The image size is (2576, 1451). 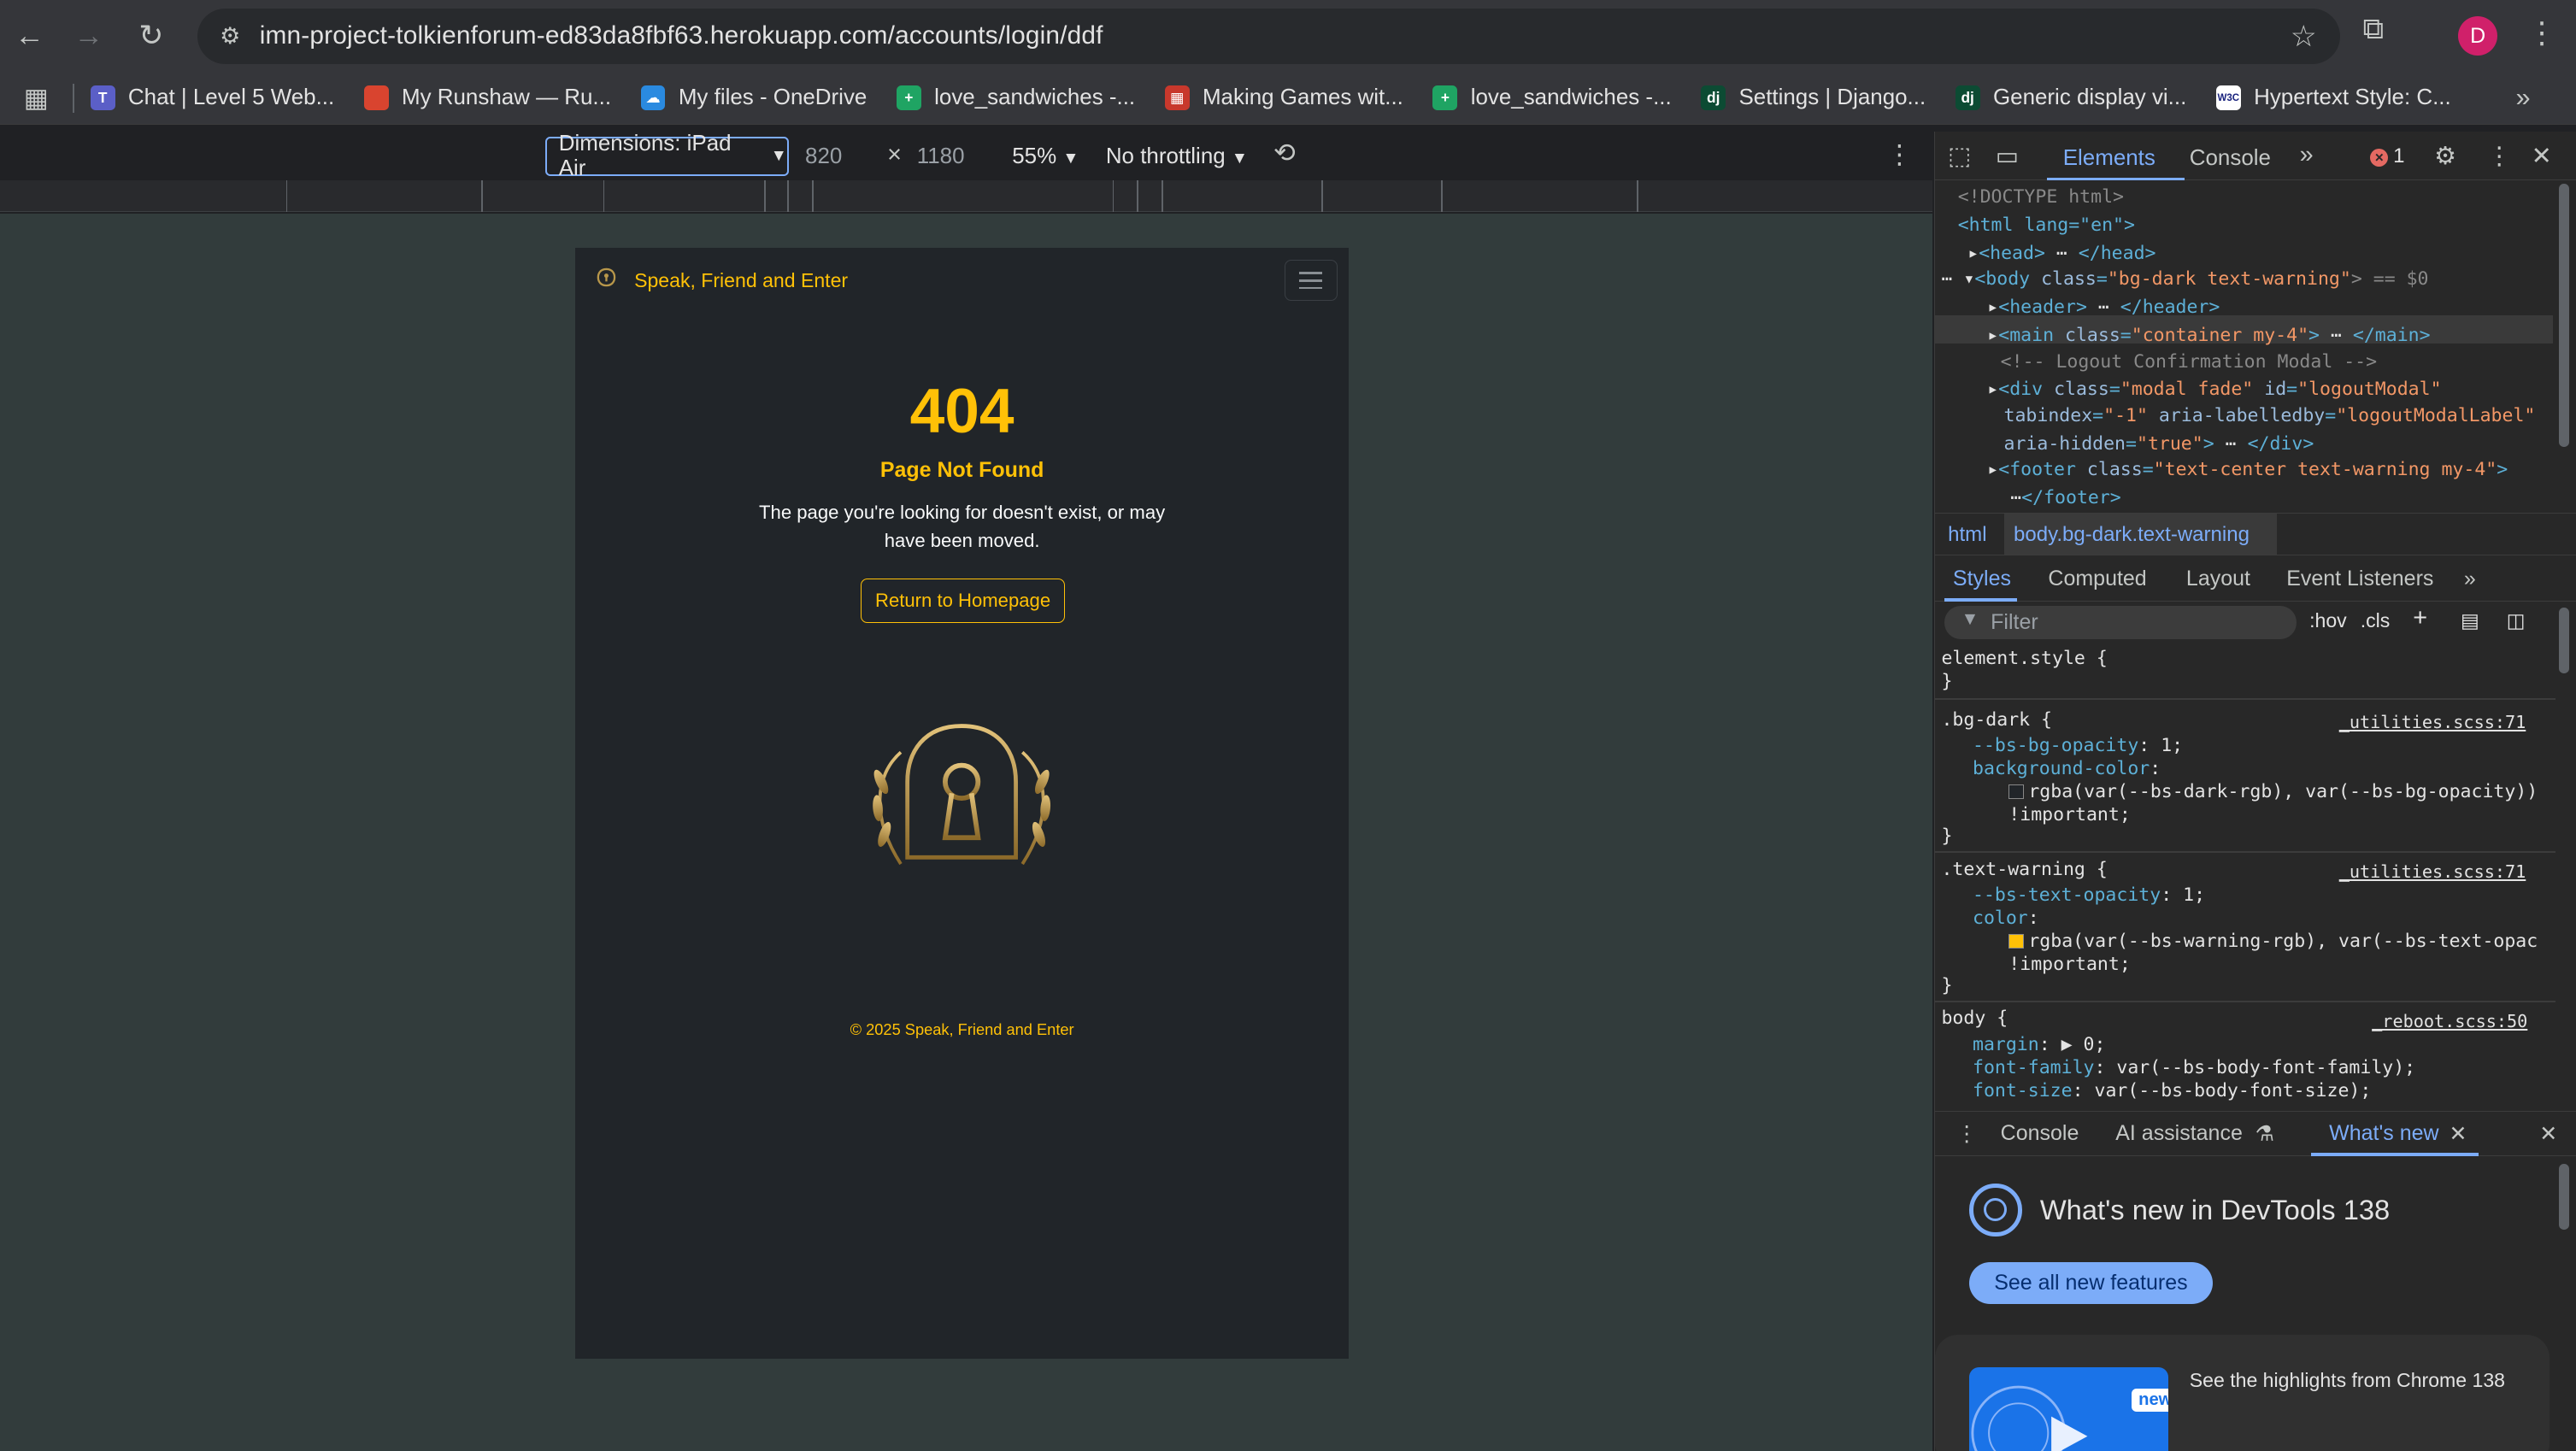 What do you see at coordinates (2040, 1133) in the screenshot?
I see `drawer-tab-console: Console` at bounding box center [2040, 1133].